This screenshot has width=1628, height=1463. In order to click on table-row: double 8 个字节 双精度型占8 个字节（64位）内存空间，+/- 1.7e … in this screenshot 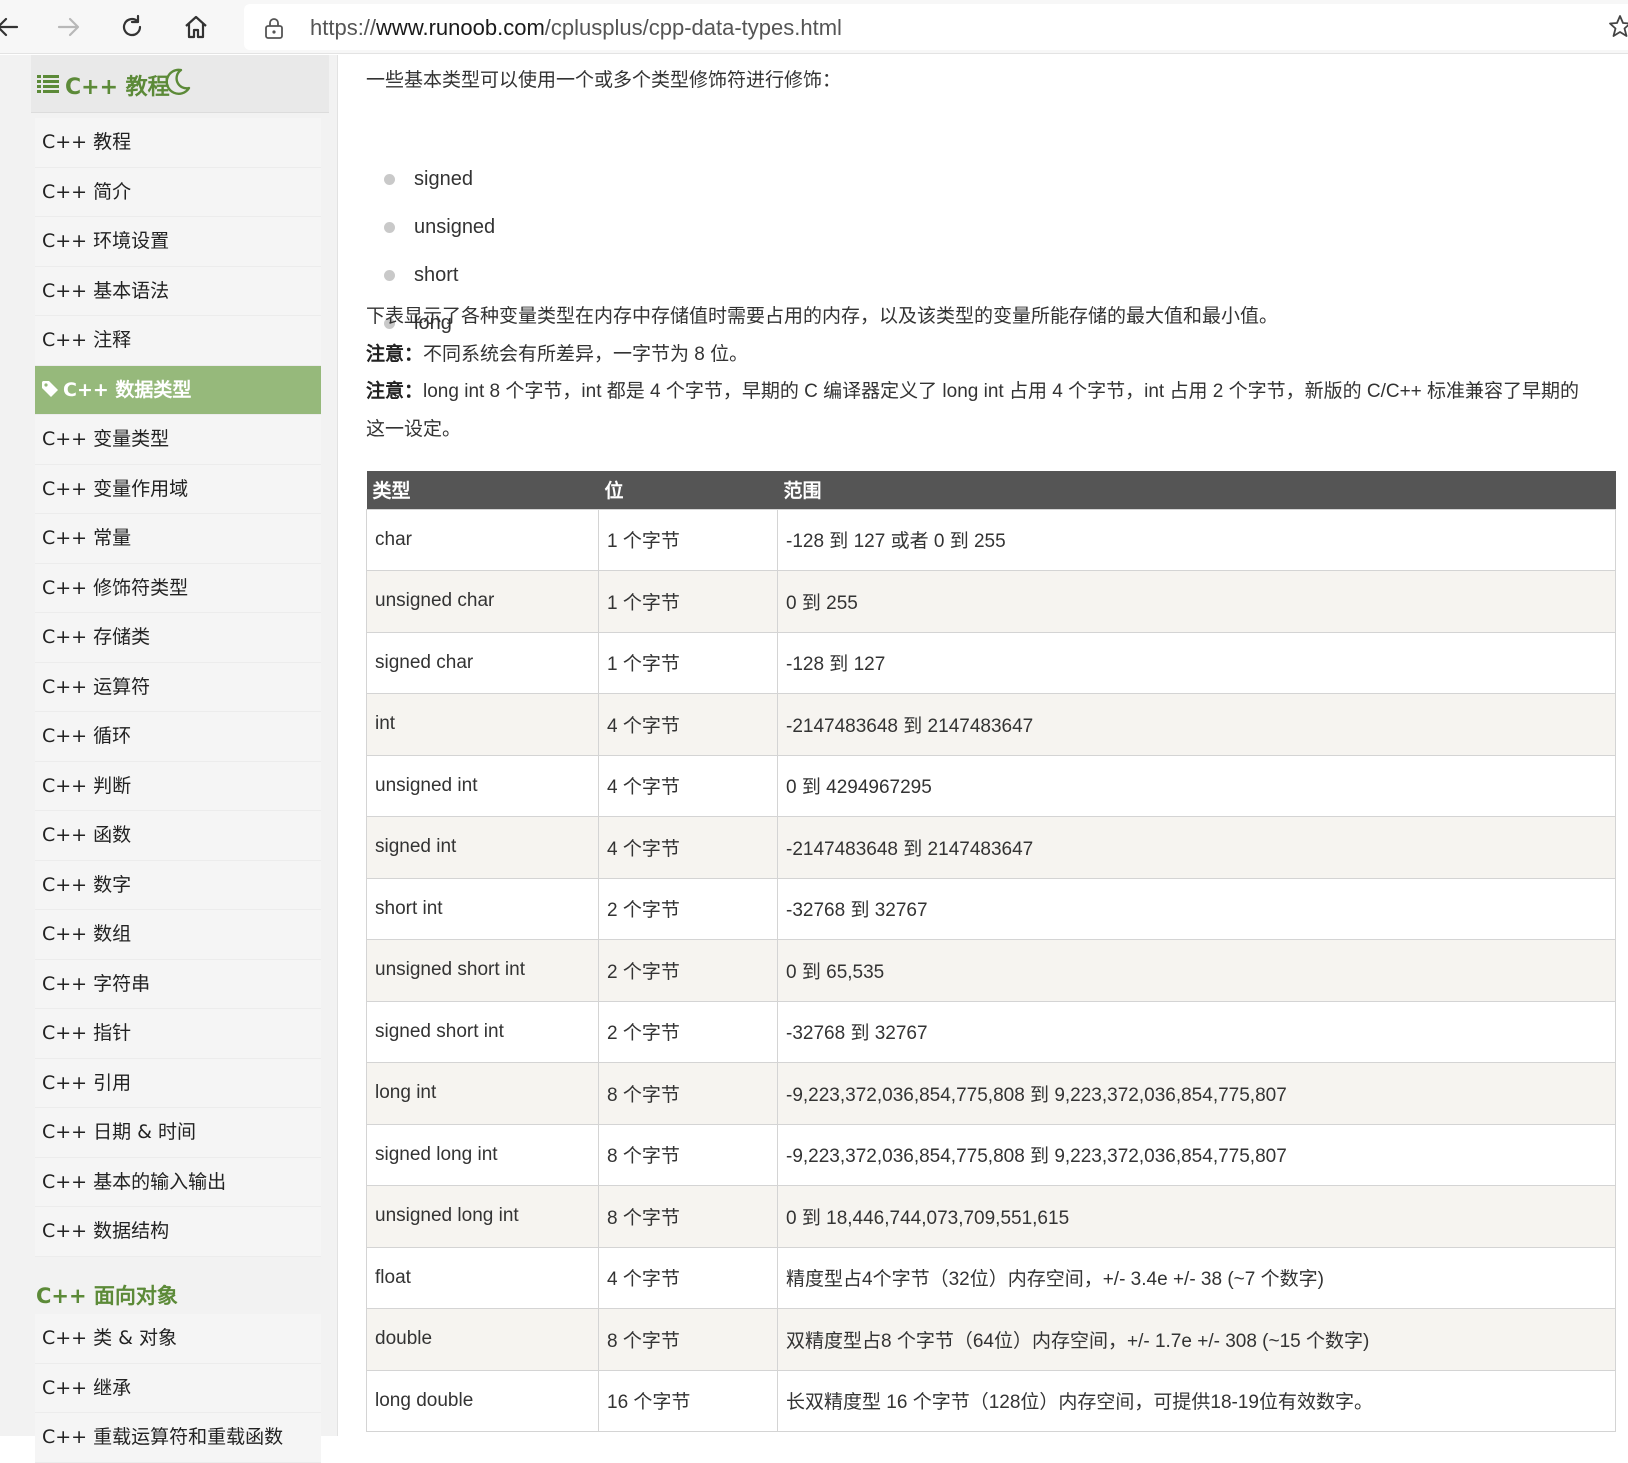, I will do `click(991, 1339)`.